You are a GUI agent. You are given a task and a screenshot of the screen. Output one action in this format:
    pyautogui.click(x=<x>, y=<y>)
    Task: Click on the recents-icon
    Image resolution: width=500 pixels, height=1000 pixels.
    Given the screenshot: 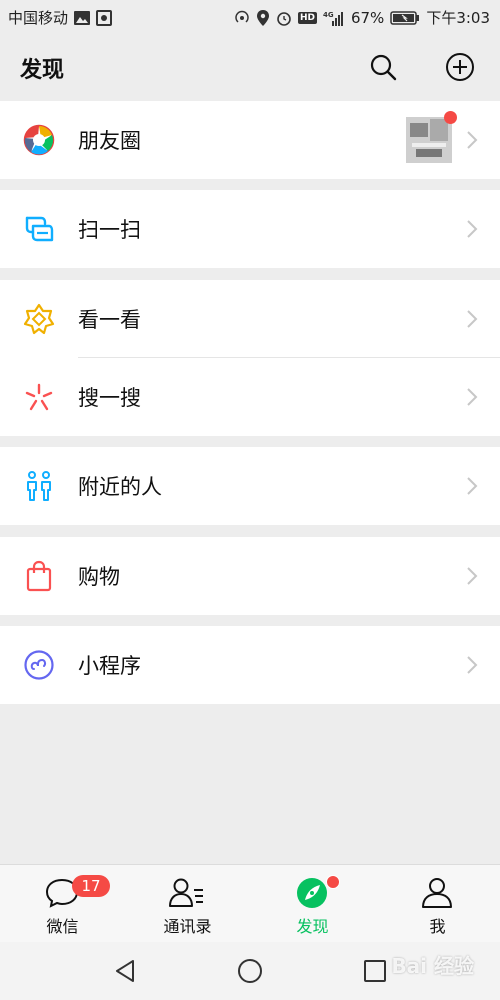 What is the action you would take?
    pyautogui.click(x=375, y=971)
    